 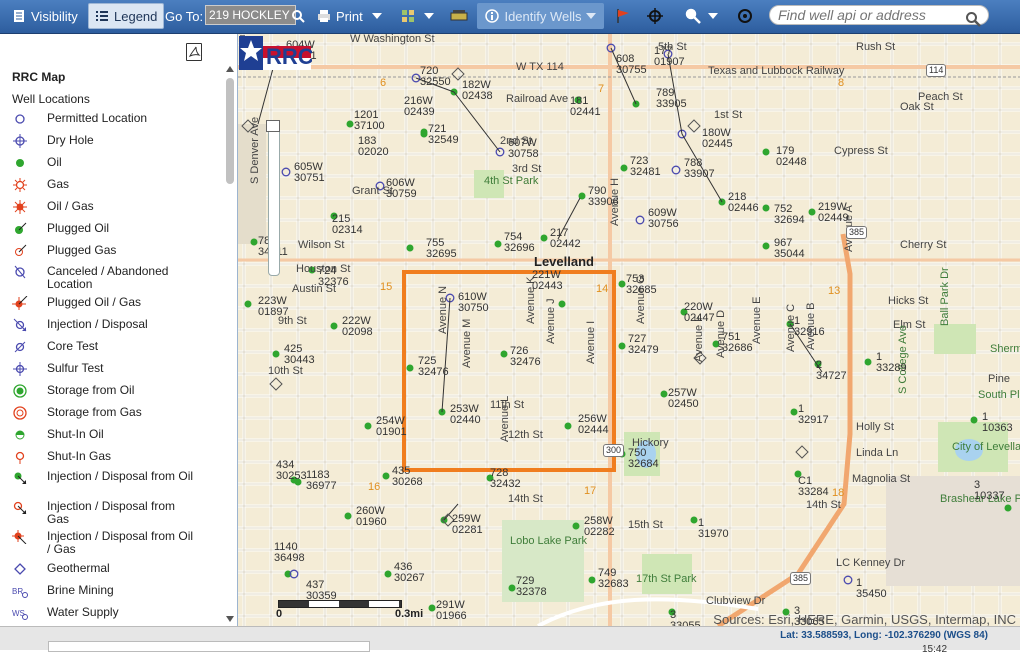 I want to click on legend-item-label: Plugged Oil, so click(x=78, y=228).